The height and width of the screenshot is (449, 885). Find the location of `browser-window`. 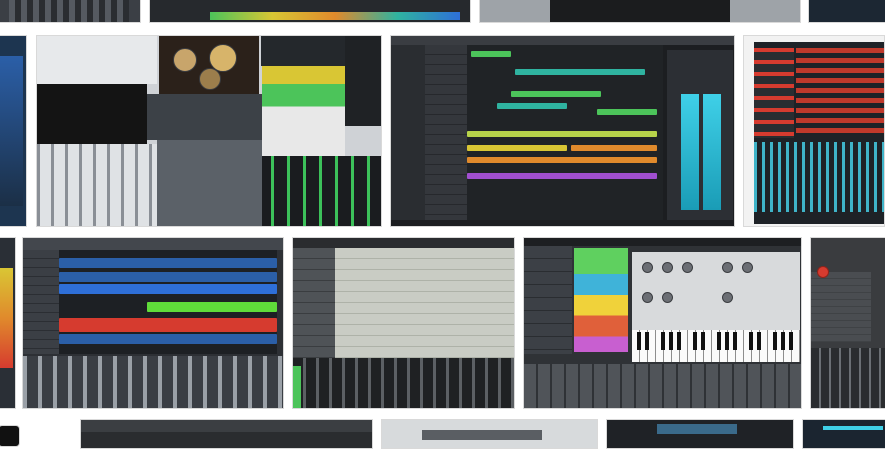

browser-window is located at coordinates (209, 183).